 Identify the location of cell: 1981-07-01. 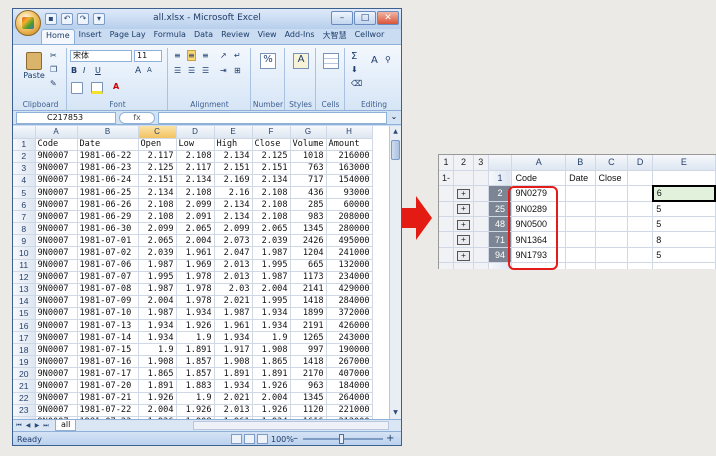
(108, 241).